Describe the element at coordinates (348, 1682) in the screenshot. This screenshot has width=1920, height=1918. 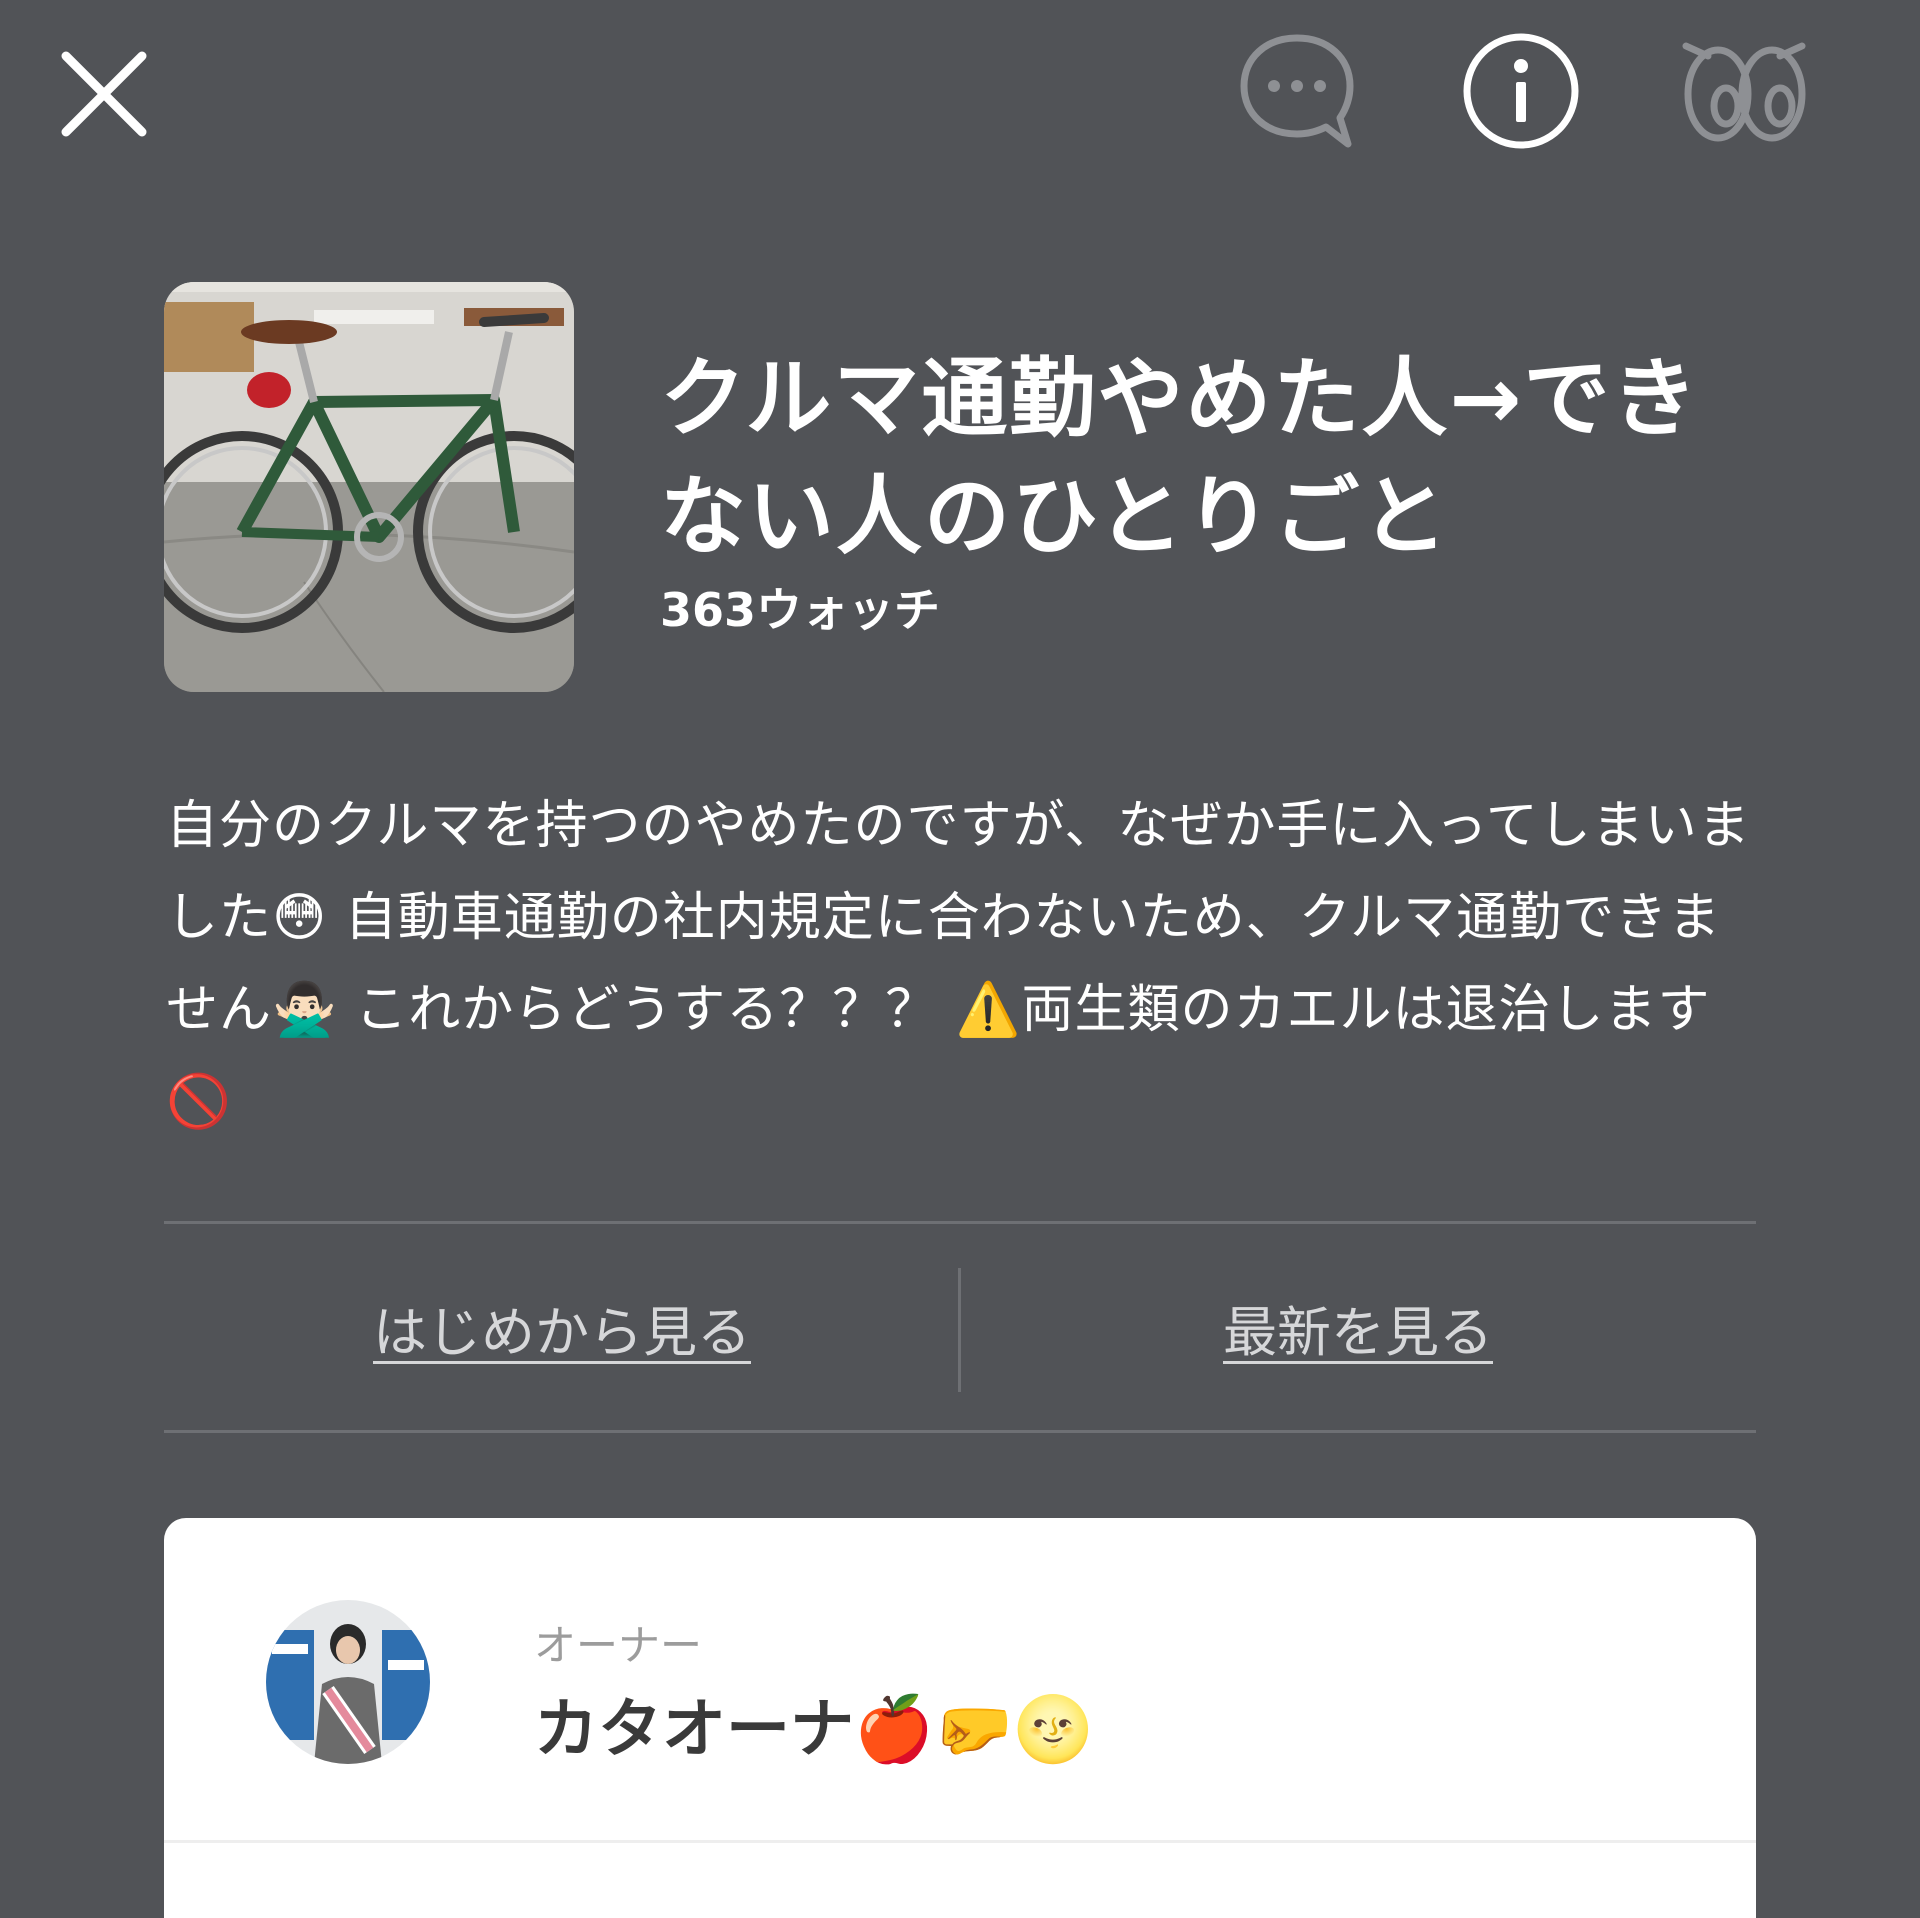
I see `owner-avatar` at that location.